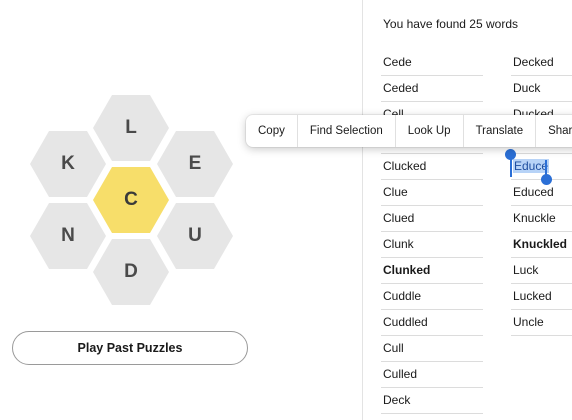  Describe the element at coordinates (432, 323) in the screenshot. I see `found-word: Cuddled` at that location.